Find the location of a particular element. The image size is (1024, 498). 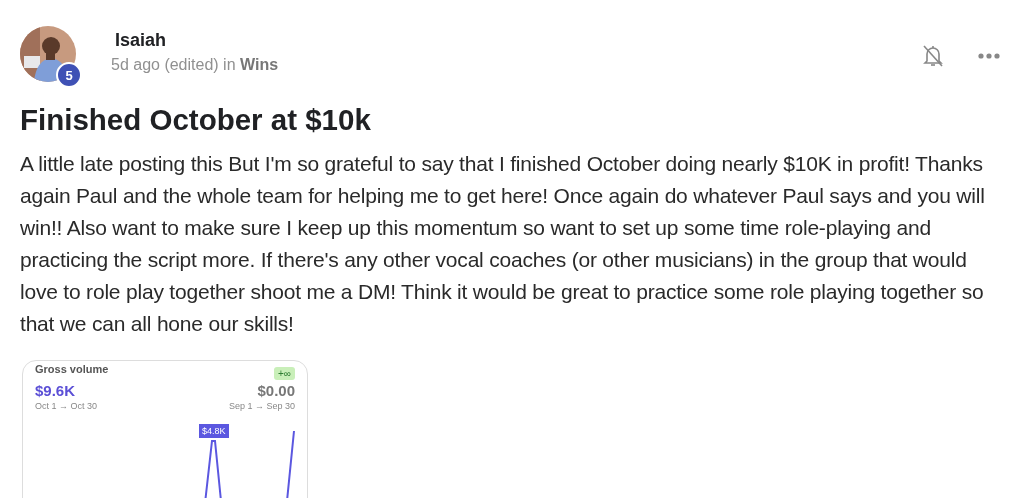

card-title: Gross volume is located at coordinates (72, 369).